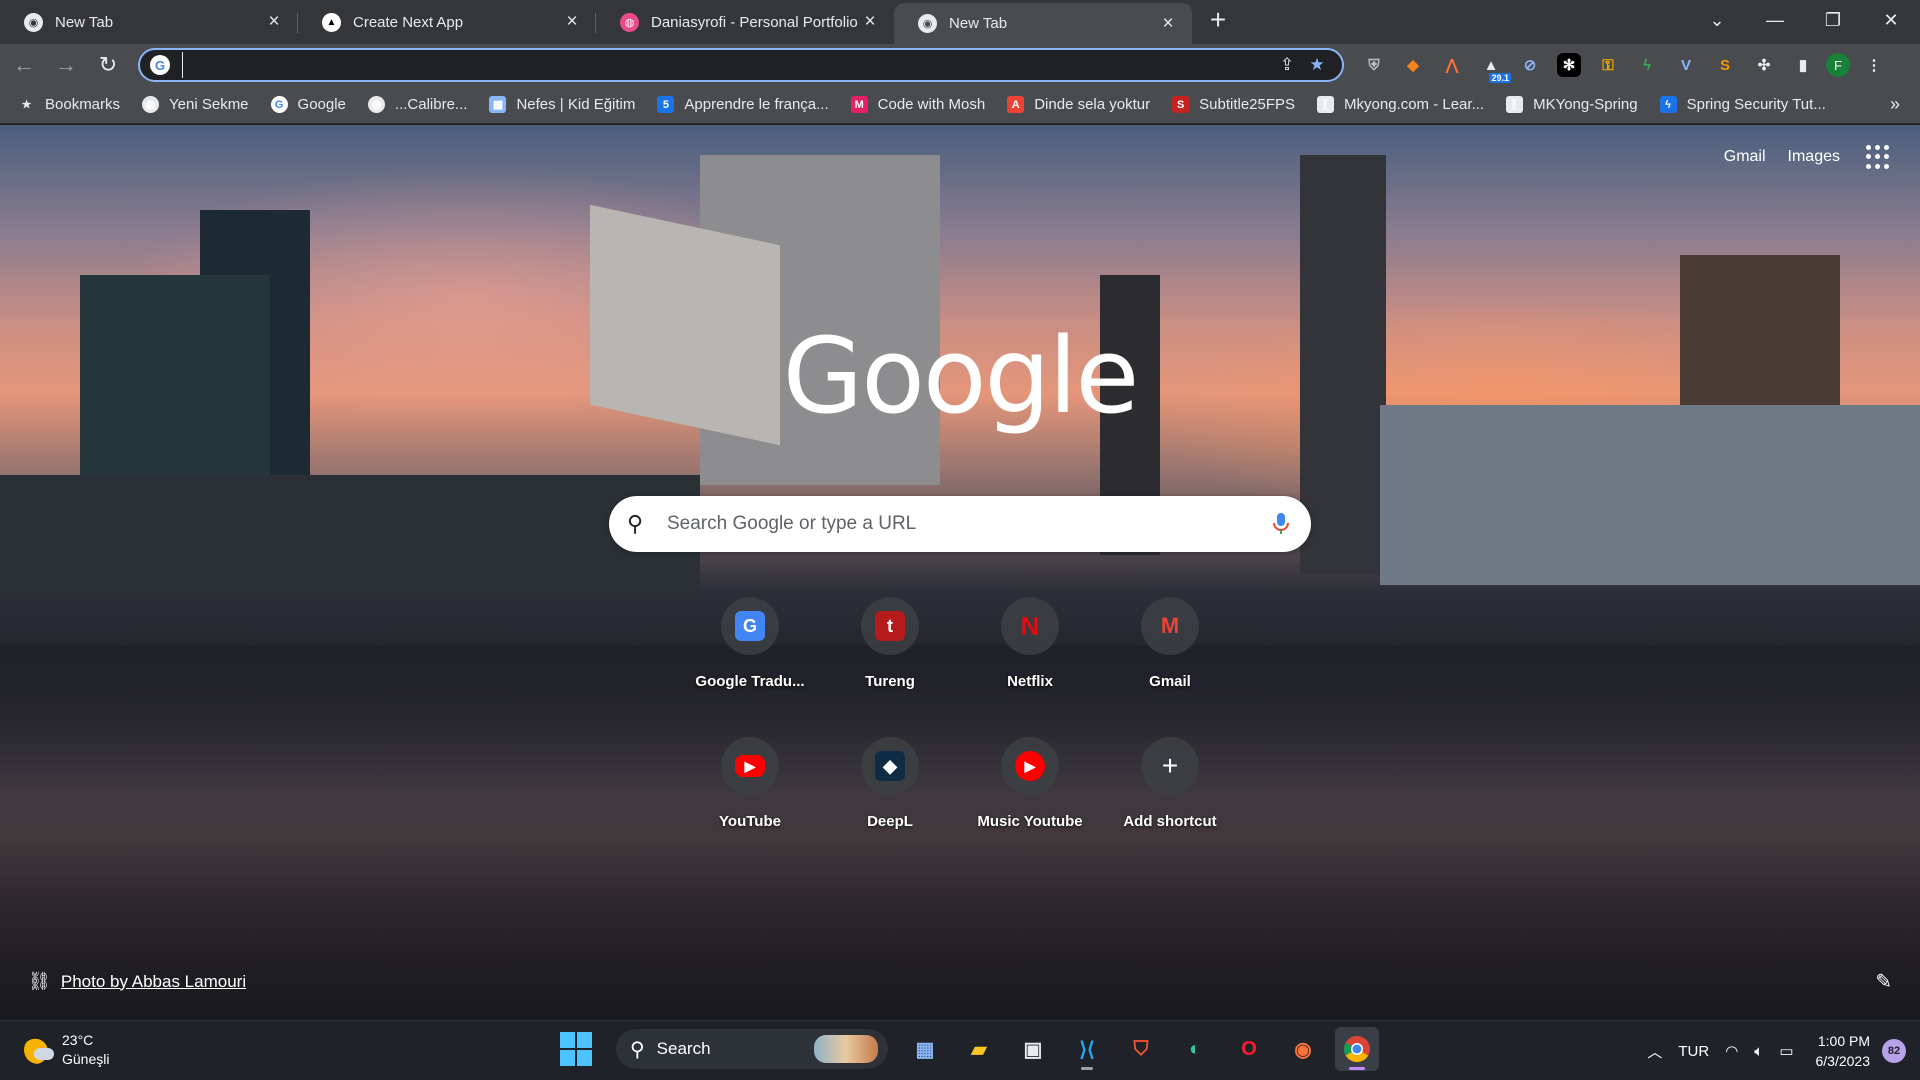 This screenshot has width=1920, height=1080. What do you see at coordinates (1874, 65) in the screenshot?
I see `menu-kebab-icon: ⋮` at bounding box center [1874, 65].